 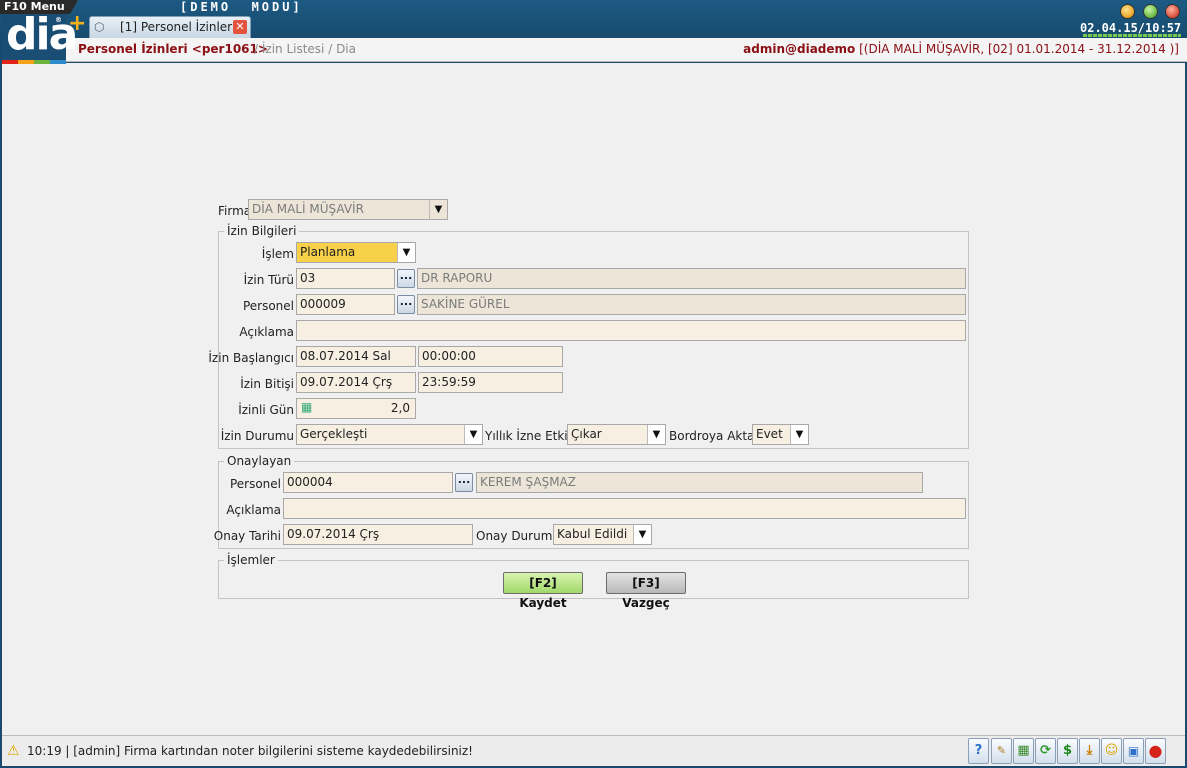 What do you see at coordinates (646, 591) in the screenshot?
I see `cancel-button: [F3] Vazgeç` at bounding box center [646, 591].